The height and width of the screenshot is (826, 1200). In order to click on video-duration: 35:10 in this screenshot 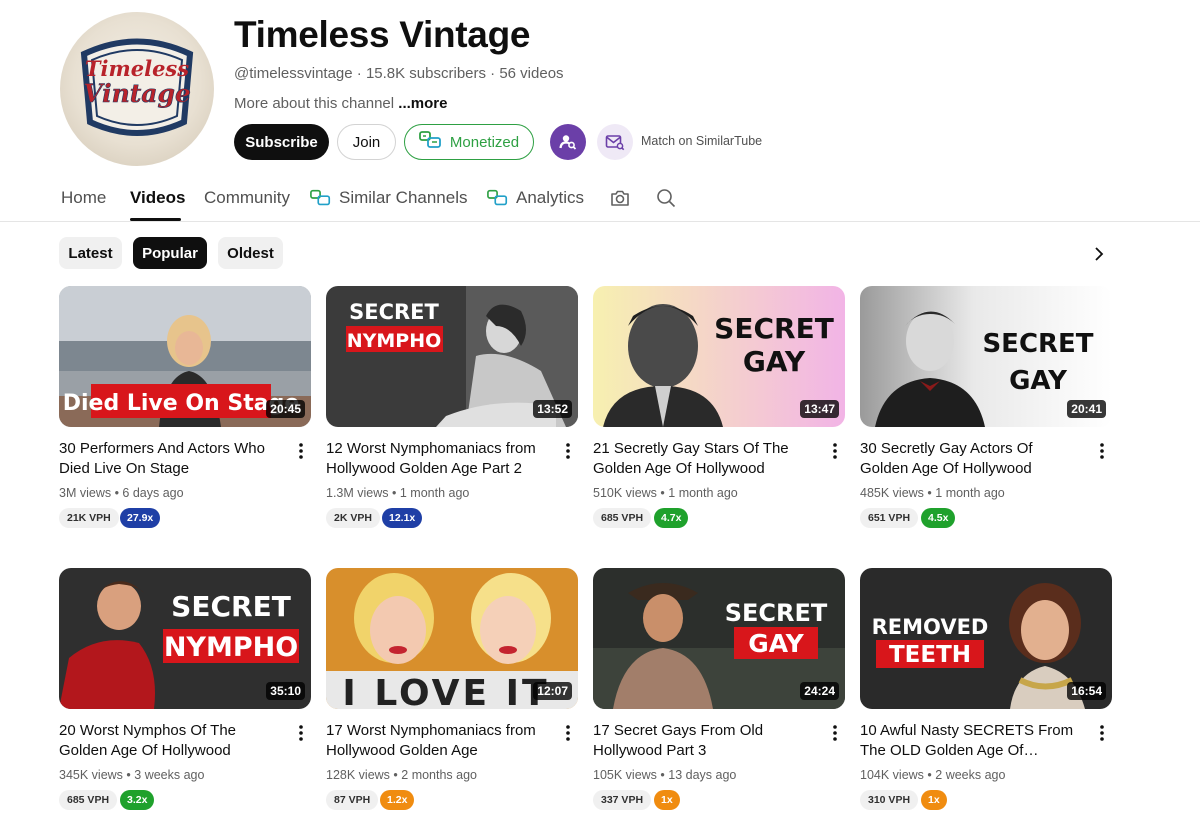, I will do `click(285, 691)`.